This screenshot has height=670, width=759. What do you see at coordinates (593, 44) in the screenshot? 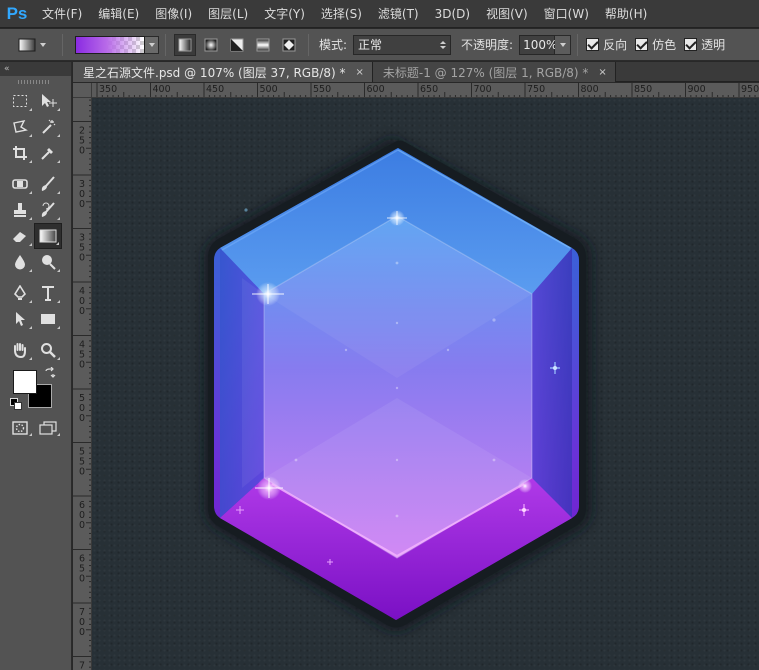
I see `reverse-checkbox` at bounding box center [593, 44].